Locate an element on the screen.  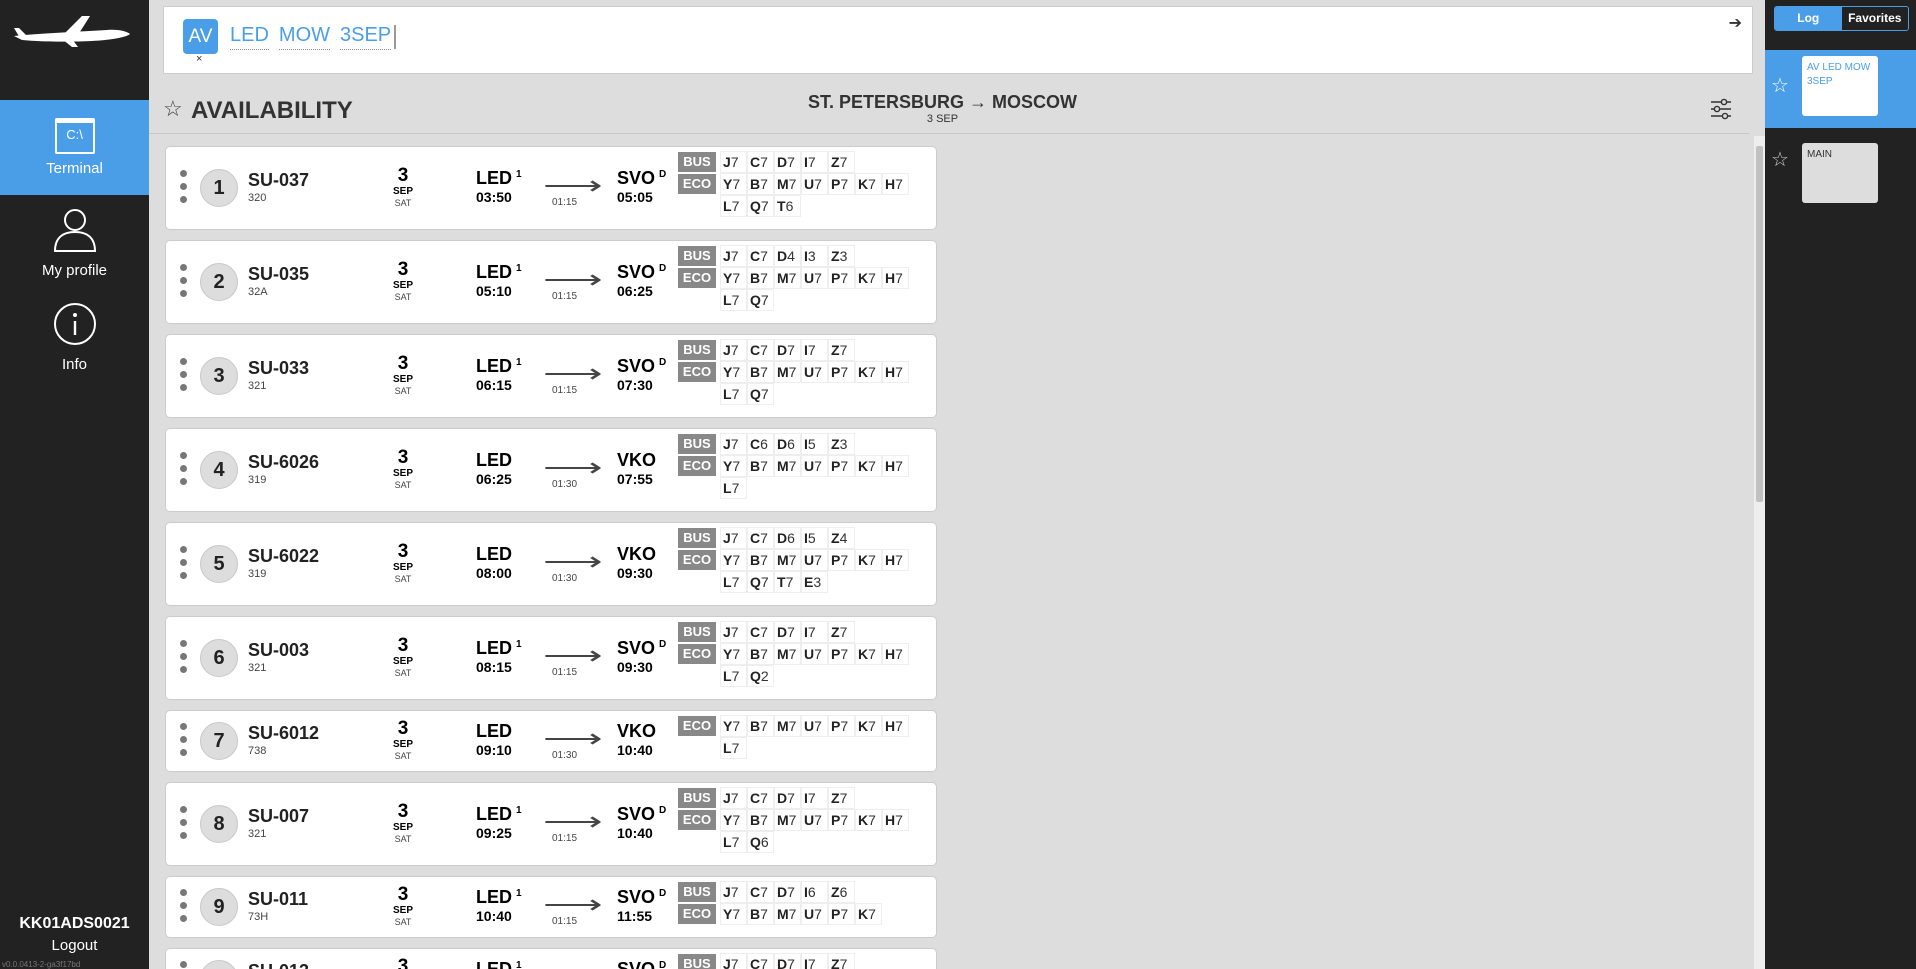
log-entry-card: ☆ MAIN is located at coordinates (1840, 168).